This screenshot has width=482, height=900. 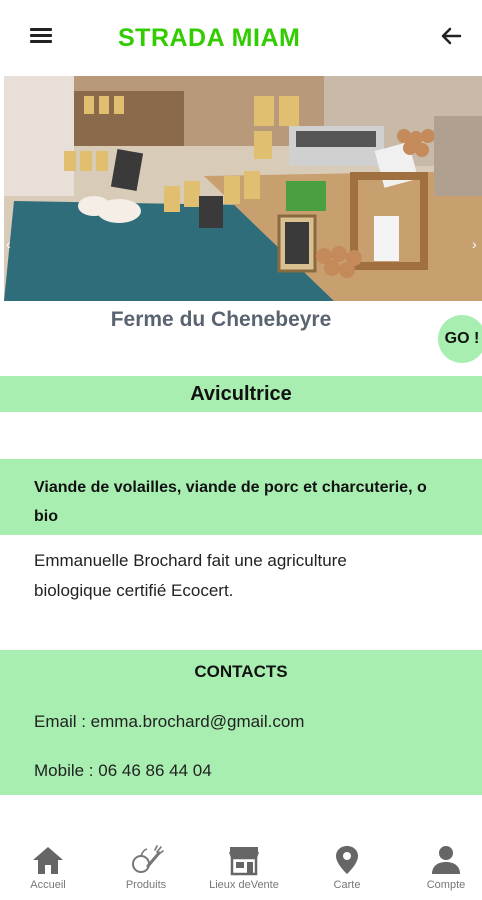 I want to click on hamburger-menu-icon, so click(x=43, y=35).